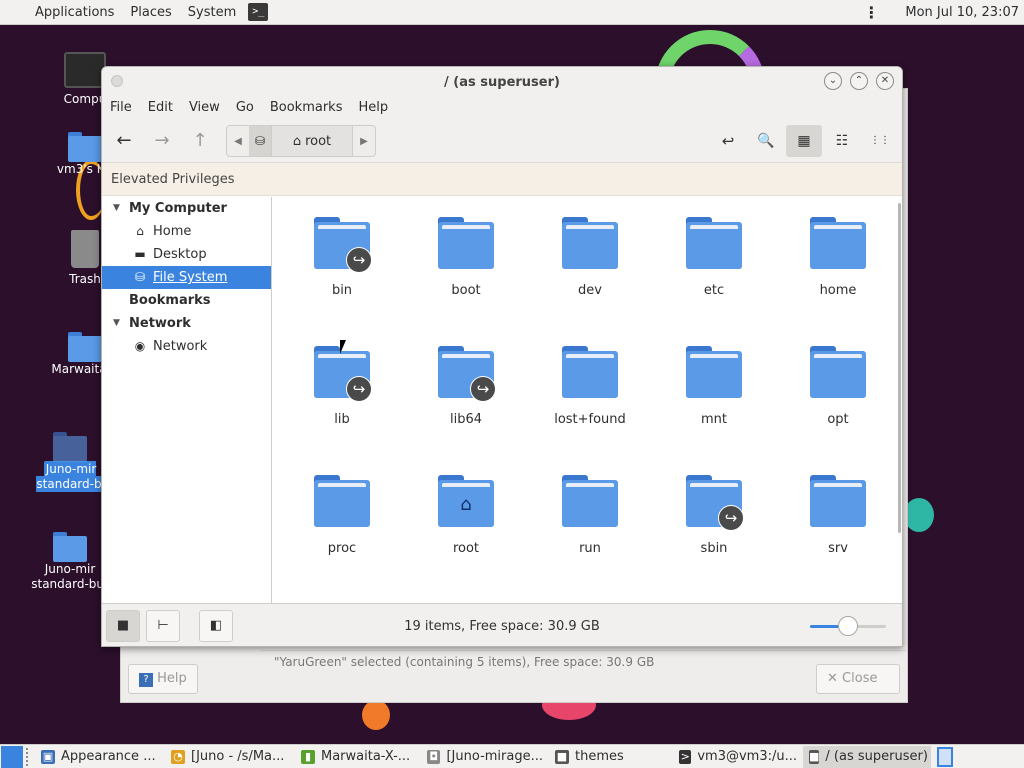 The width and height of the screenshot is (1024, 768). What do you see at coordinates (343, 347) in the screenshot?
I see `mouse-cursor` at bounding box center [343, 347].